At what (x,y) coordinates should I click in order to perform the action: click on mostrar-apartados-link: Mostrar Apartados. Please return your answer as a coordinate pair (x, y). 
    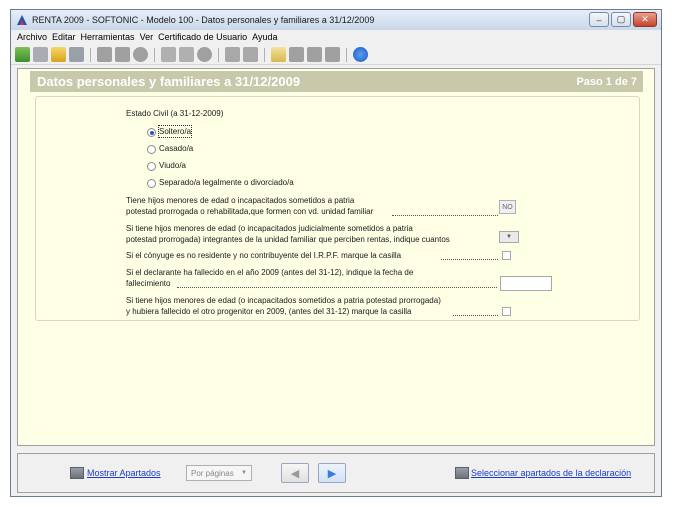
    Looking at the image, I should click on (124, 473).